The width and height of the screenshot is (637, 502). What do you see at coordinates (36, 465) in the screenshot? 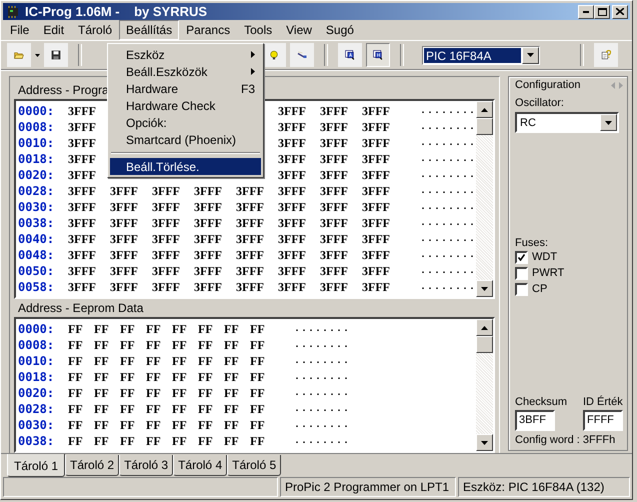
I see `tab: Tároló 1` at bounding box center [36, 465].